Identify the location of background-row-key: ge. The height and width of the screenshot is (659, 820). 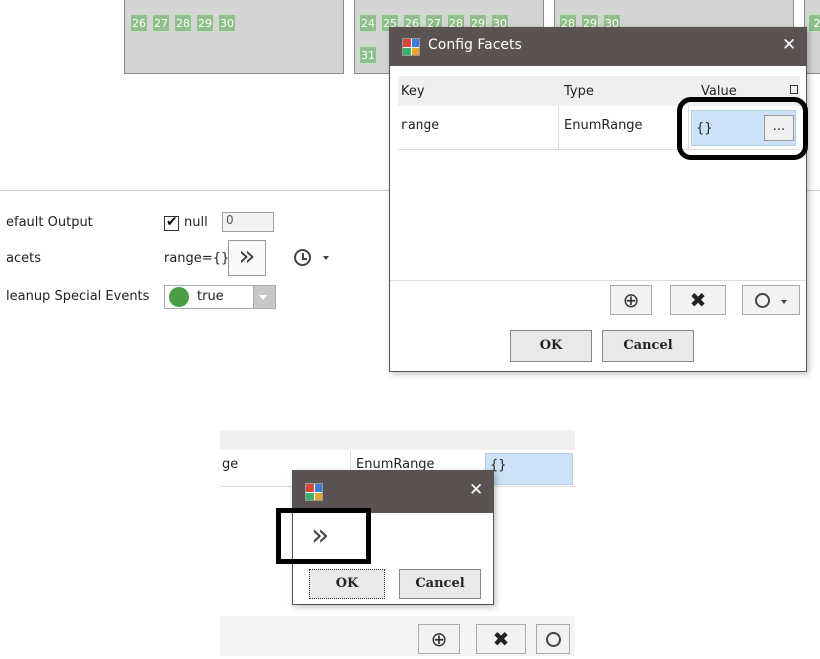
(230, 464).